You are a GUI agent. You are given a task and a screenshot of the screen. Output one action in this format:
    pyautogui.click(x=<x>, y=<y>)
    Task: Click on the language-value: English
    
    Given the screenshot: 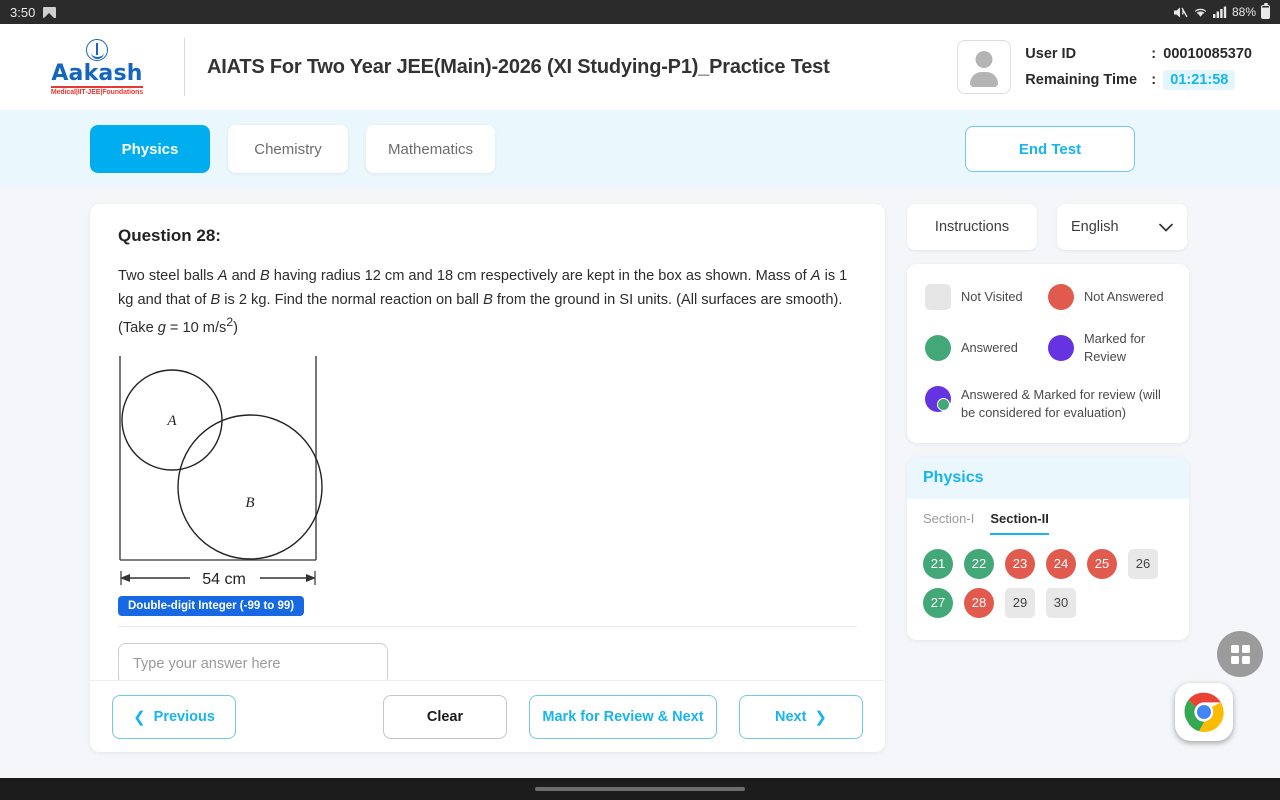 What is the action you would take?
    pyautogui.click(x=1095, y=227)
    